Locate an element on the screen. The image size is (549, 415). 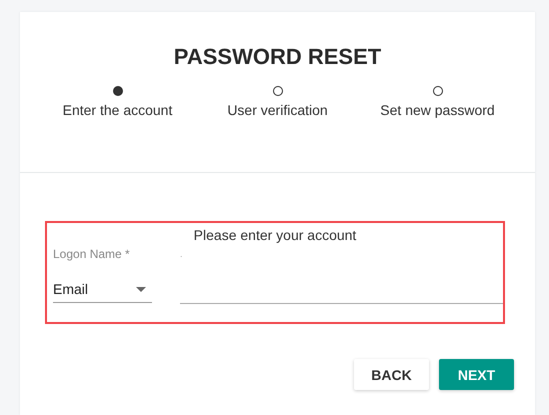
caret-icon is located at coordinates (141, 289).